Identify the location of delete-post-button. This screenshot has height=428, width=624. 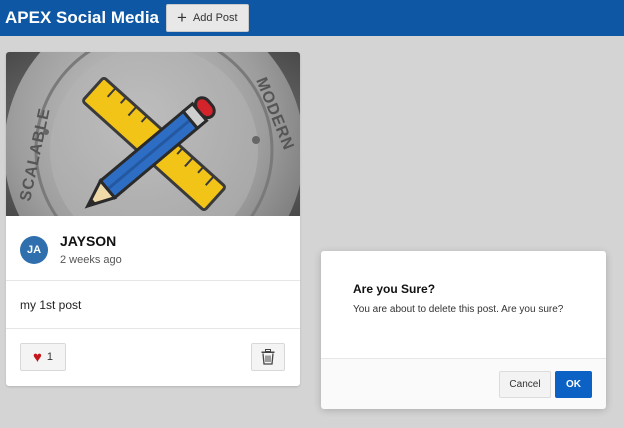
(268, 357).